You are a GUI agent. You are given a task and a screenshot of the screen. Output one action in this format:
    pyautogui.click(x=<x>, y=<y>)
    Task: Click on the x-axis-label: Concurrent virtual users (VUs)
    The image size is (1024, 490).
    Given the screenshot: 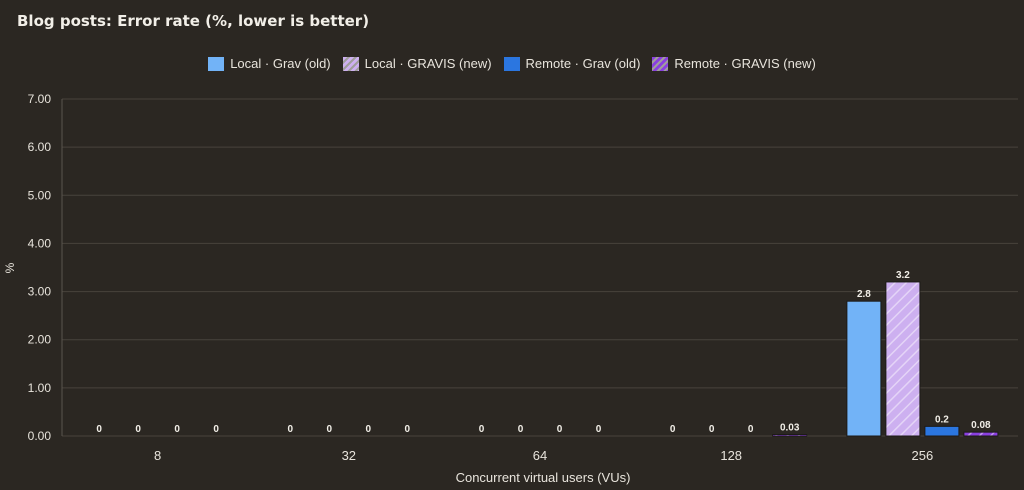 What is the action you would take?
    pyautogui.click(x=543, y=477)
    